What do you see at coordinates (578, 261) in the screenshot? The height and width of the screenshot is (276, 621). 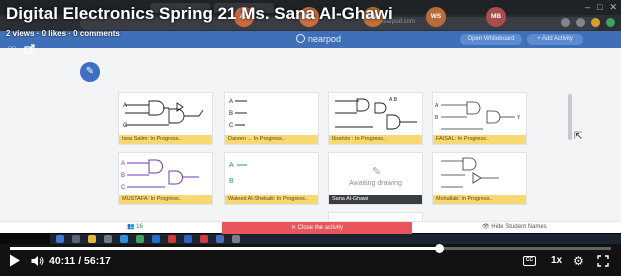 I see `gear-icon: ⚙` at bounding box center [578, 261].